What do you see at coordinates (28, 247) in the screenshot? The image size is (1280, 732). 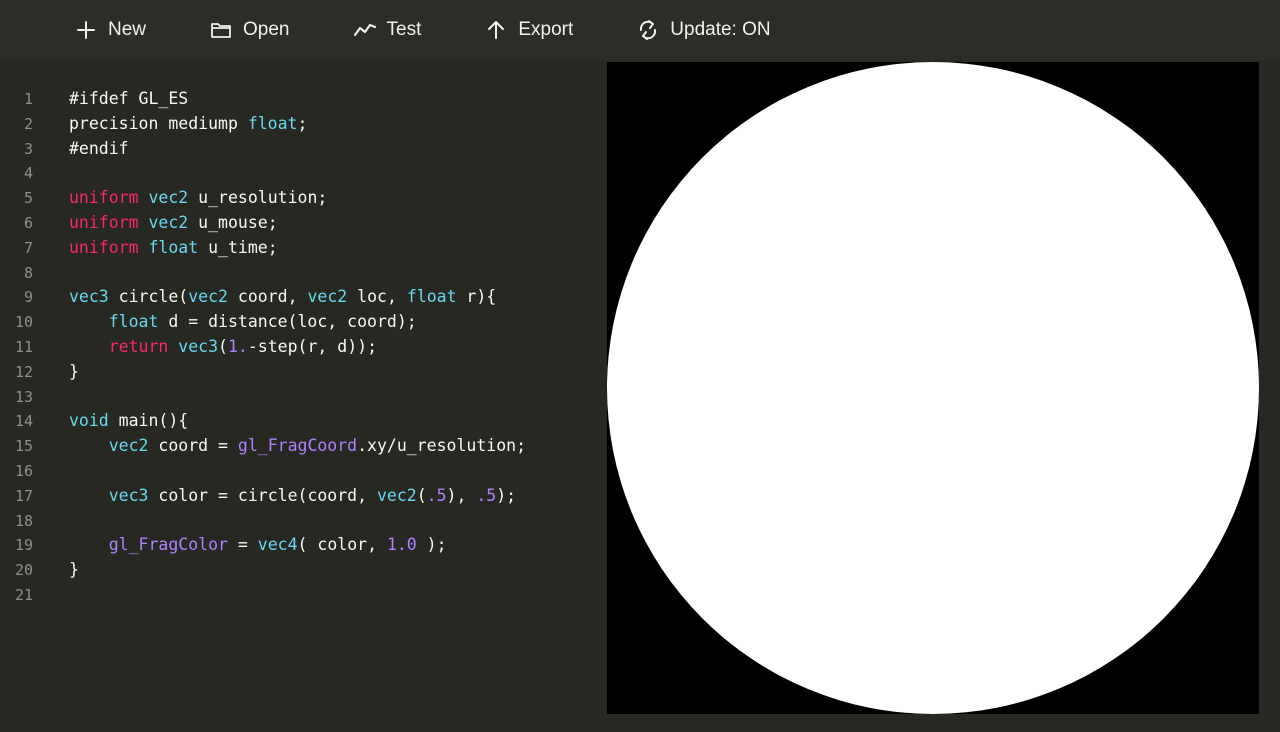 I see `line-number: 7` at bounding box center [28, 247].